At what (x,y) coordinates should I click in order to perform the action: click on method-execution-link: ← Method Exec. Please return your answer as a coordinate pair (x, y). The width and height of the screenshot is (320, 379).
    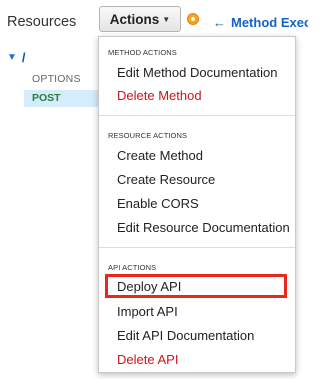
    Looking at the image, I should click on (260, 22).